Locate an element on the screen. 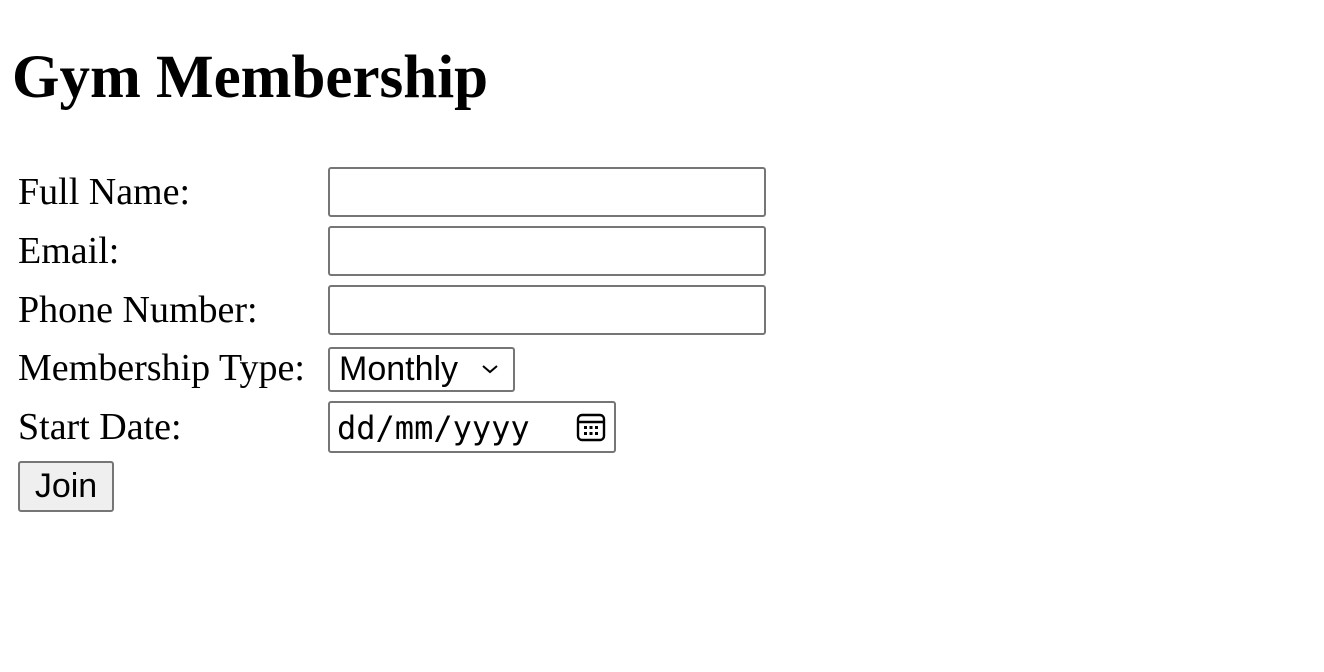 The height and width of the screenshot is (672, 1324). page-title: Gym Membership is located at coordinates (250, 77).